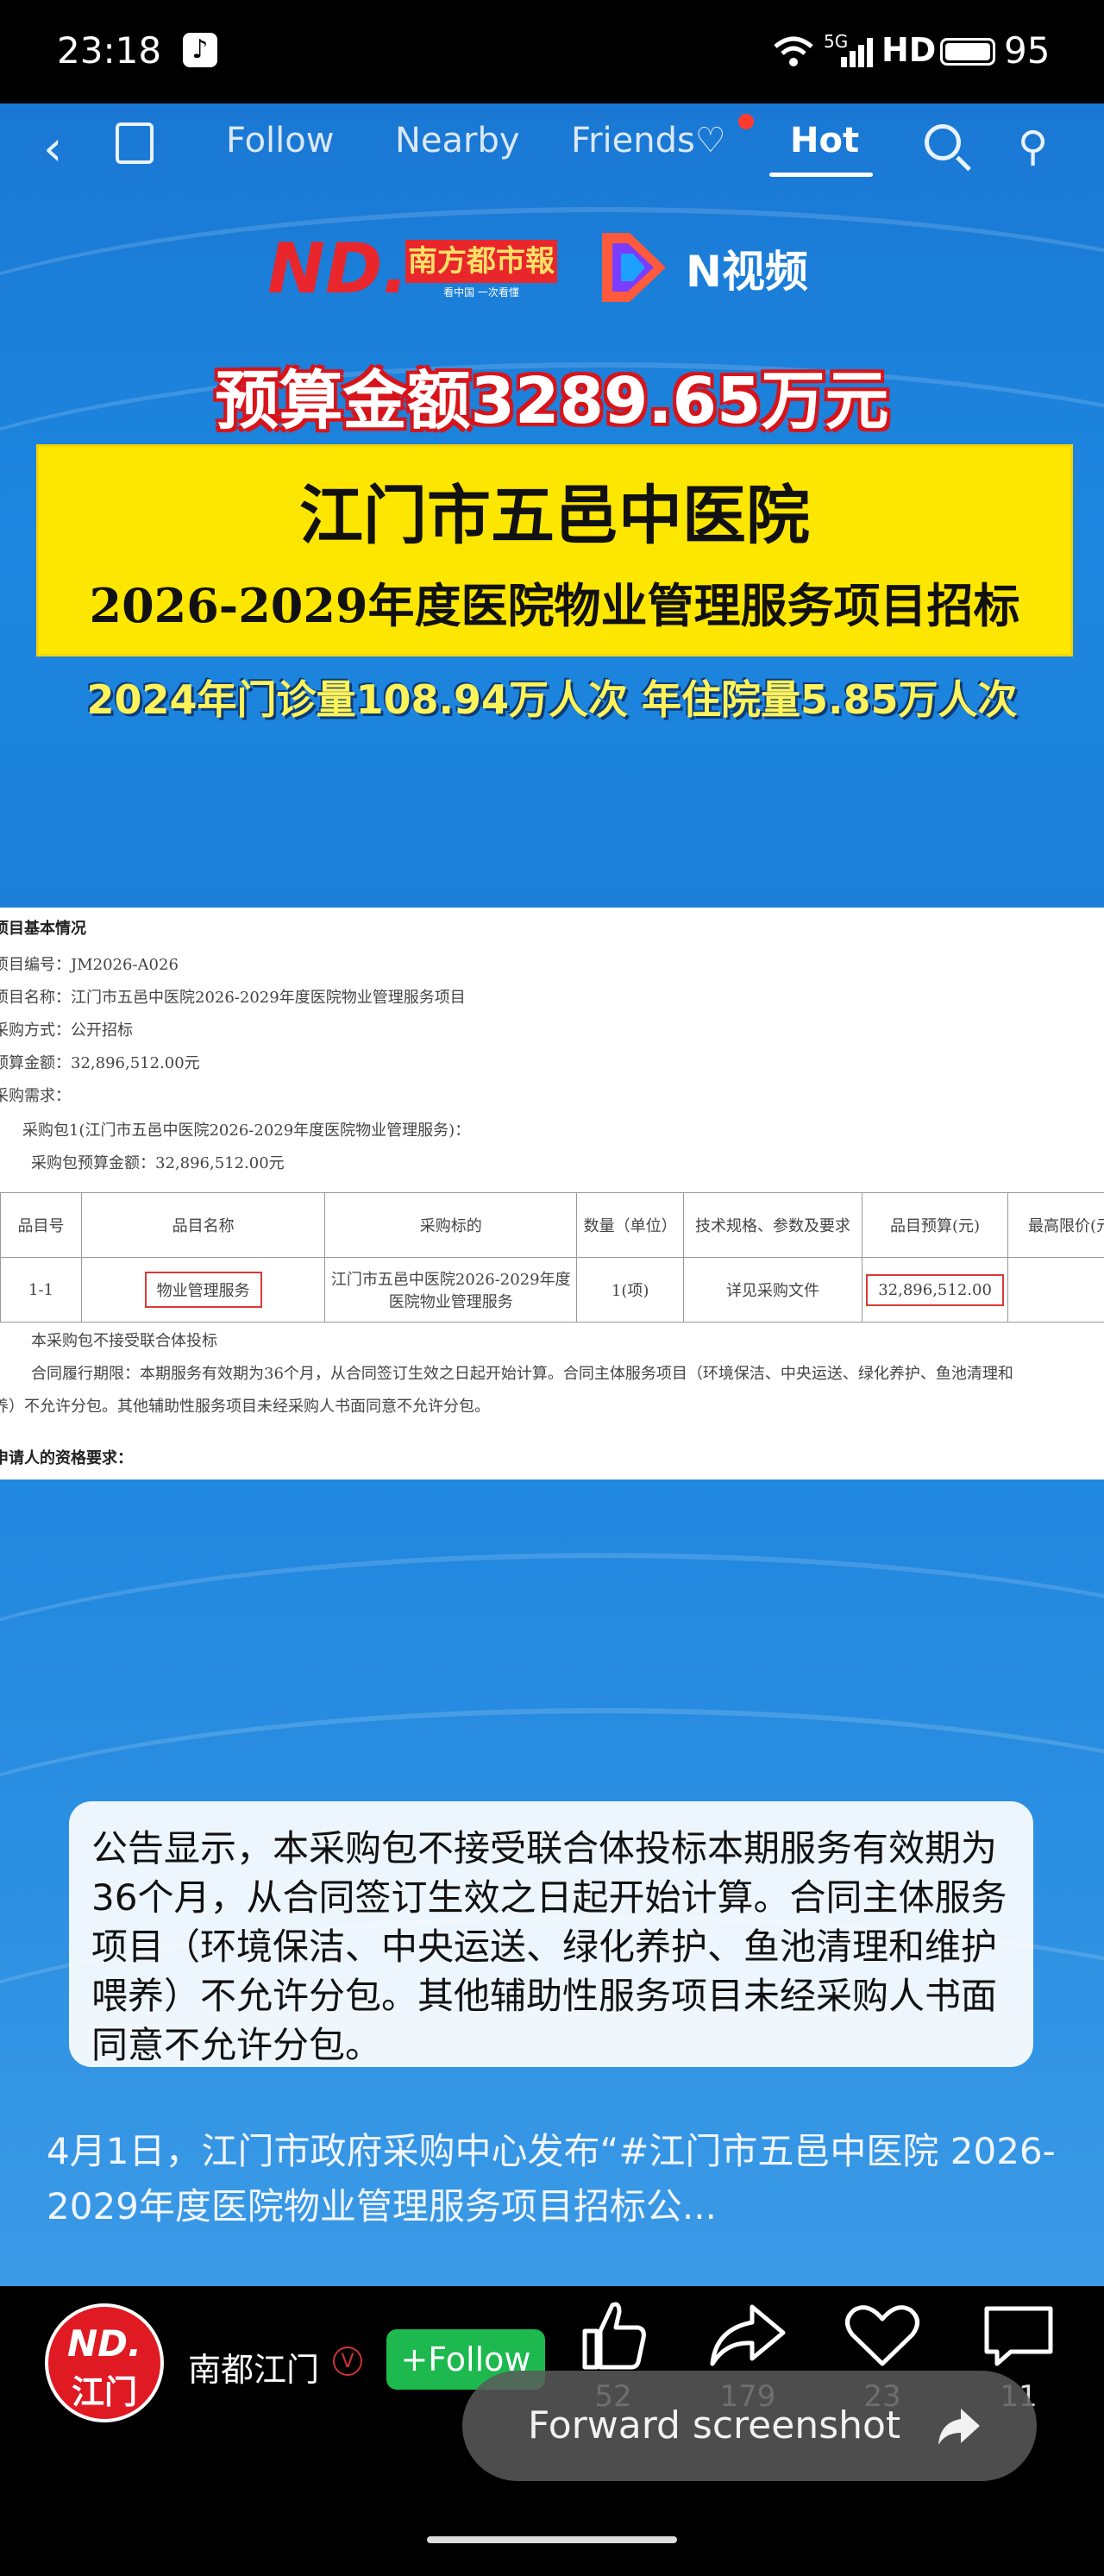 Image resolution: width=1104 pixels, height=2576 pixels. Describe the element at coordinates (451, 1225) in the screenshot. I see `table-header: 采购标的` at that location.